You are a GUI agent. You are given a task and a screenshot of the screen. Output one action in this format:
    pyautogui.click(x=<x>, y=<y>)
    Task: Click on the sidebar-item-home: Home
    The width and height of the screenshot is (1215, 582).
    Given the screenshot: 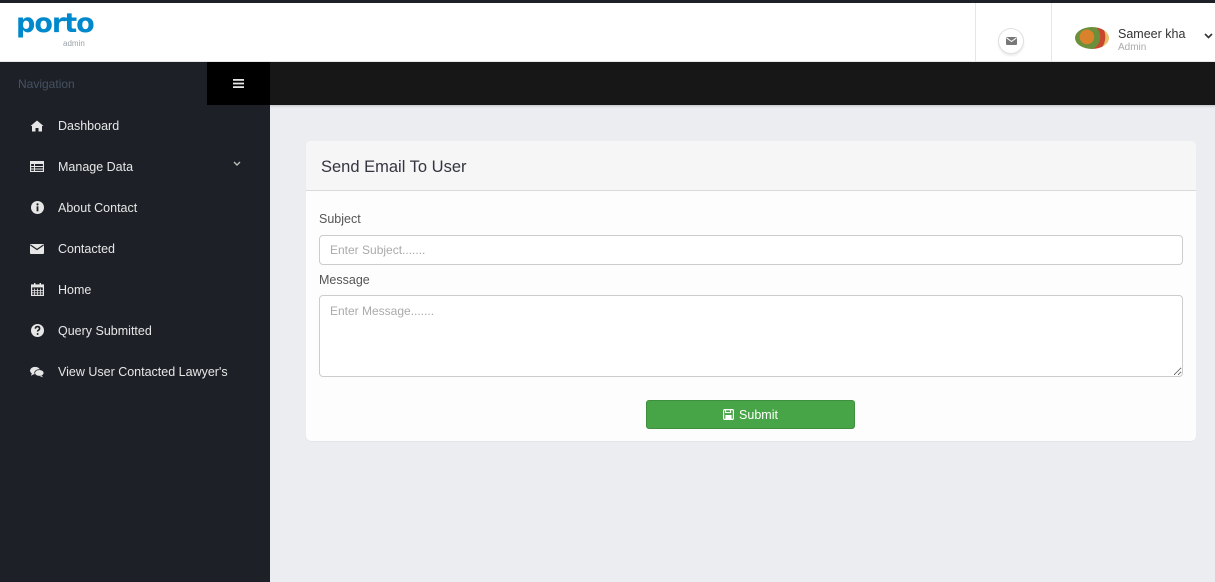 What is the action you would take?
    pyautogui.click(x=135, y=289)
    